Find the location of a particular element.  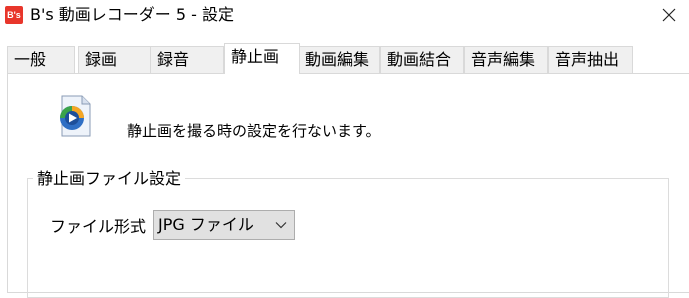

tab-video-join: 動画結合 is located at coordinates (422, 59).